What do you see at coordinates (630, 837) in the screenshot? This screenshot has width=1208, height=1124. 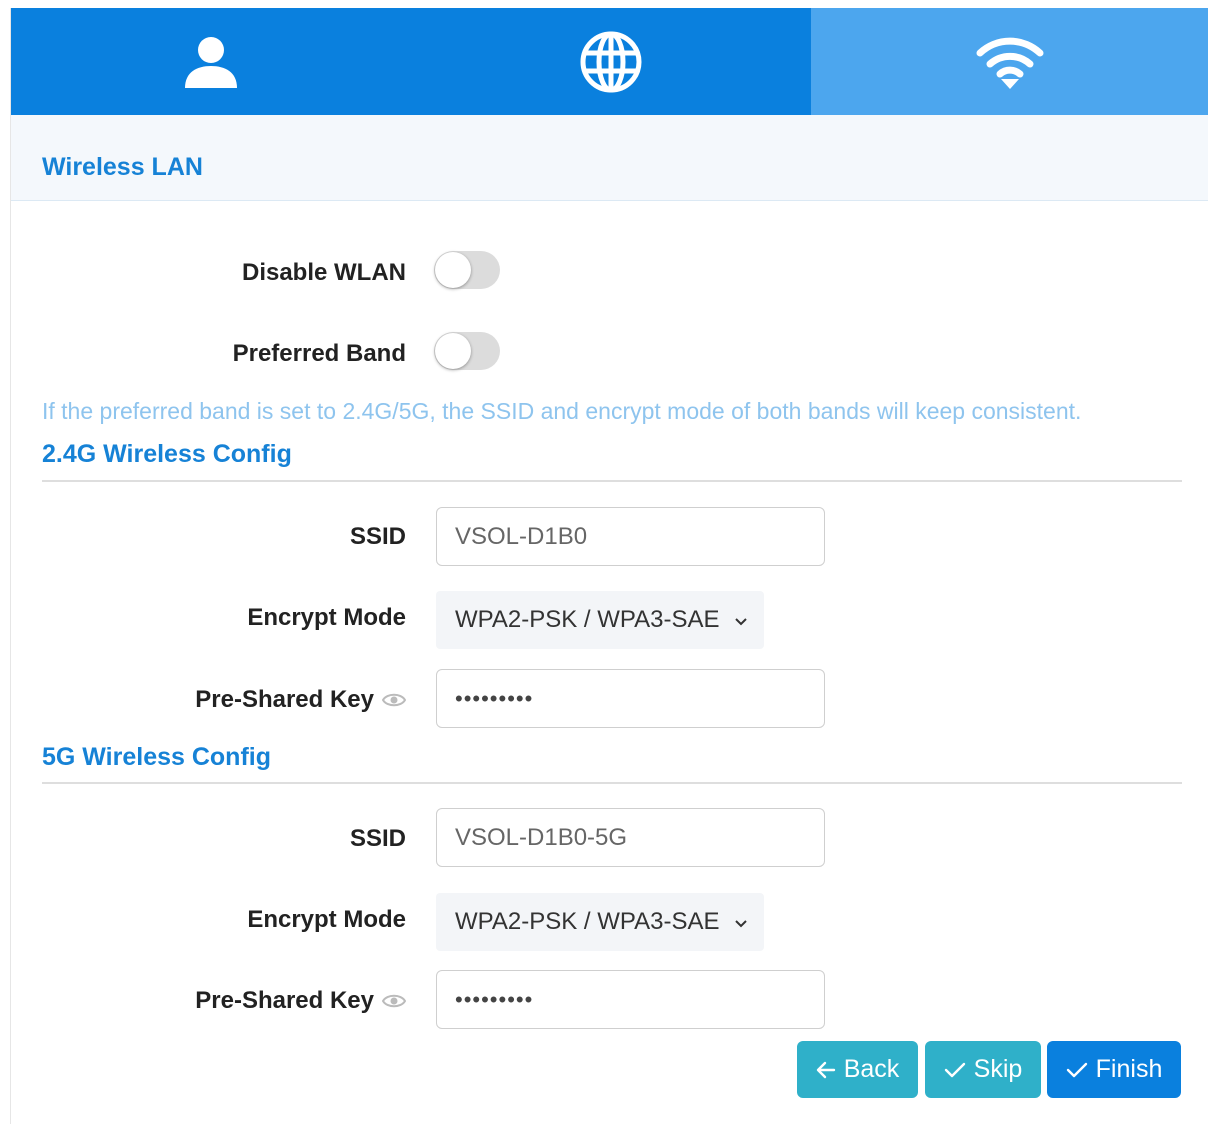 I see `band5-ssid-input` at bounding box center [630, 837].